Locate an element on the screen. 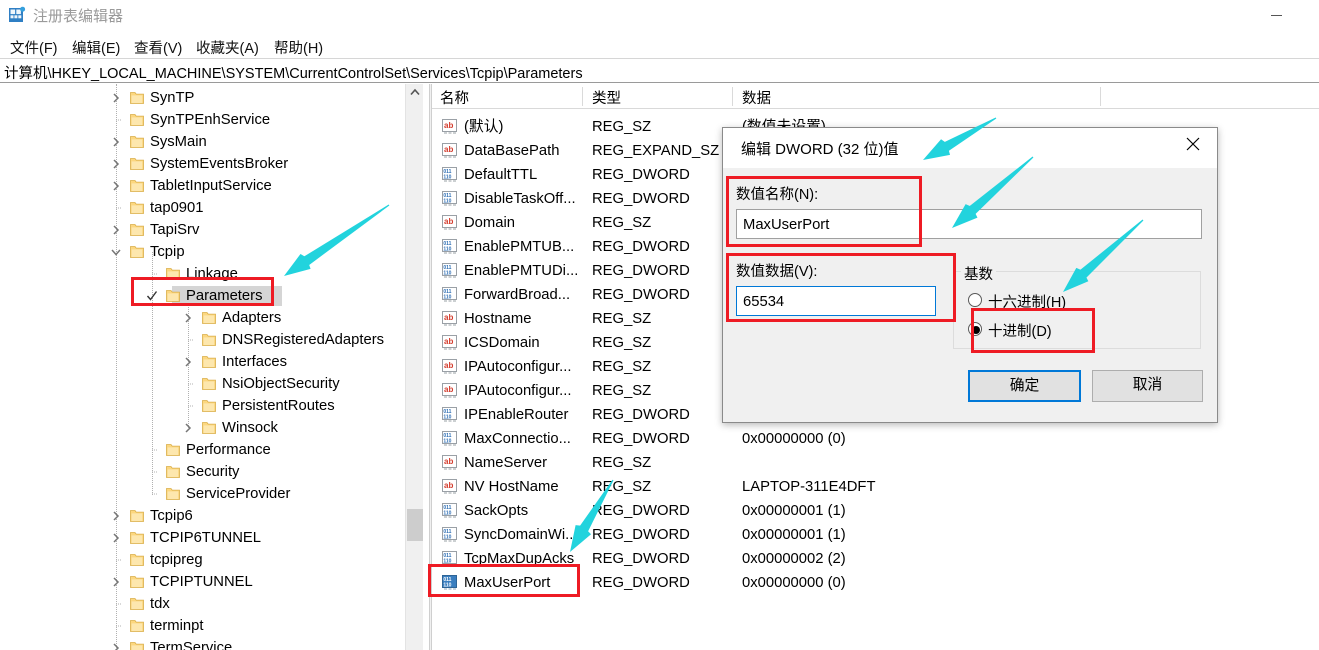 This screenshot has width=1319, height=650. tree-item-terminpt: terminpt is located at coordinates (202, 626).